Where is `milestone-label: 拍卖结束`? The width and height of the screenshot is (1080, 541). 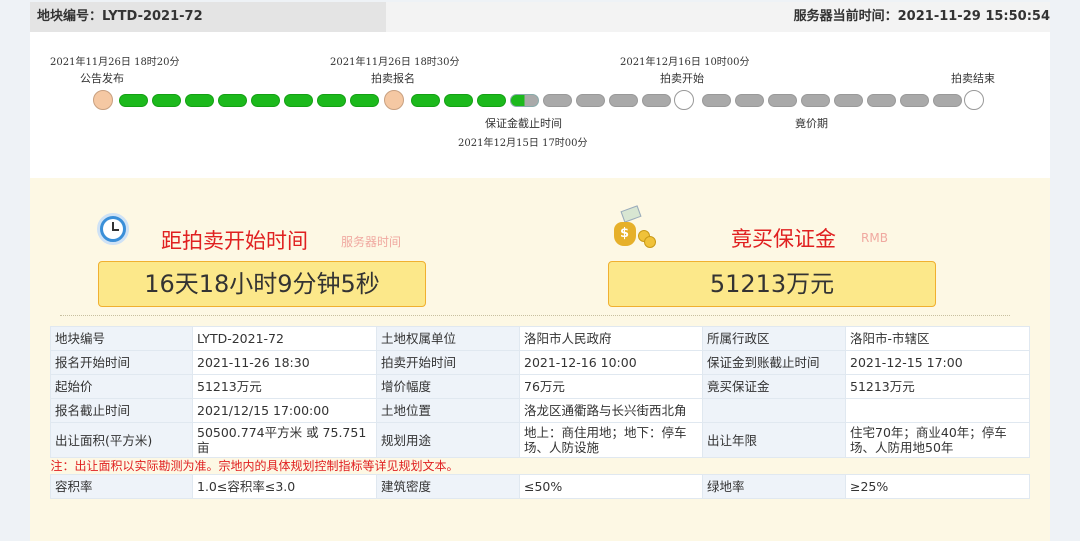 milestone-label: 拍卖结束 is located at coordinates (973, 78).